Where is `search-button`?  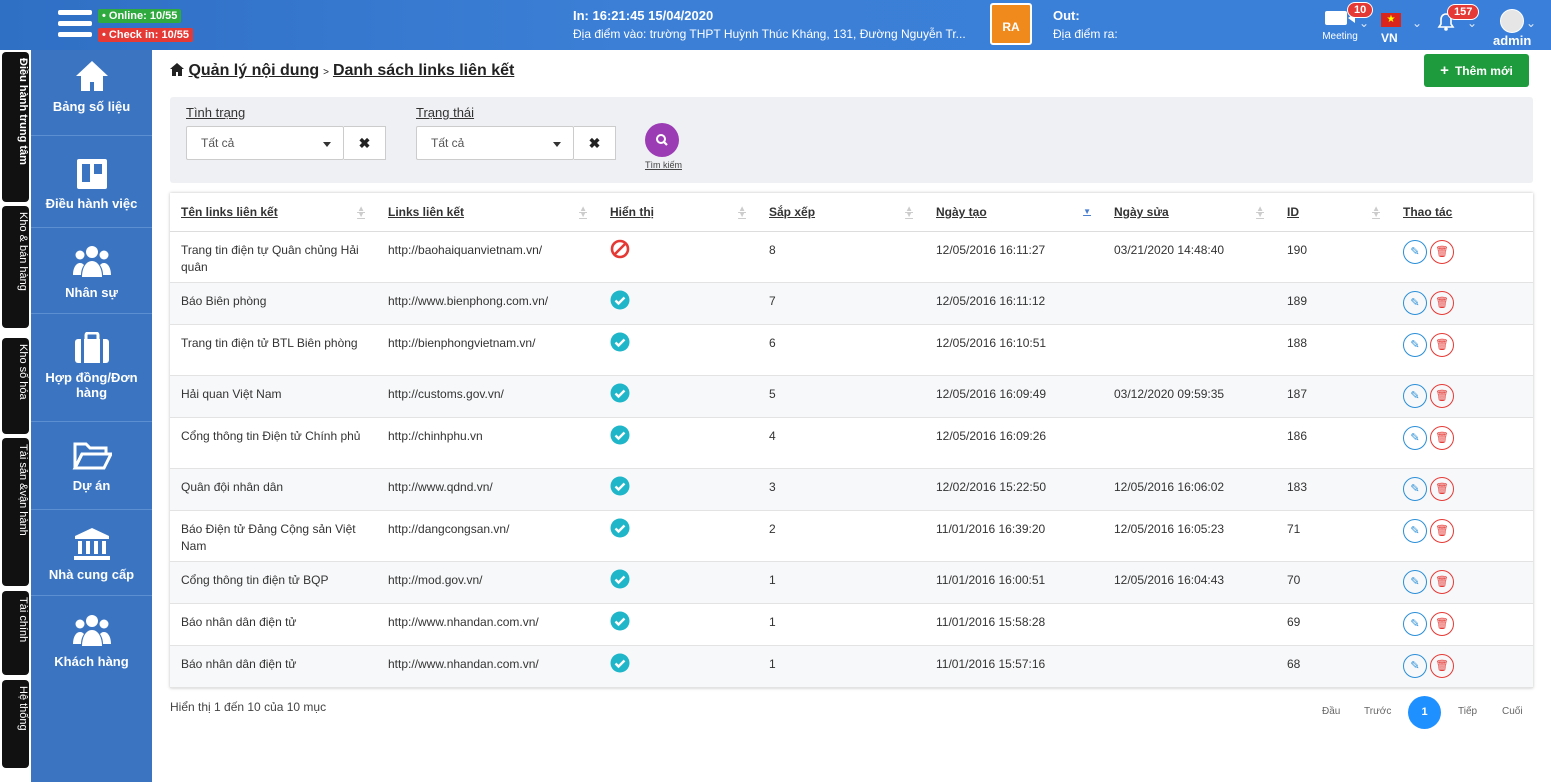
search-button is located at coordinates (662, 140).